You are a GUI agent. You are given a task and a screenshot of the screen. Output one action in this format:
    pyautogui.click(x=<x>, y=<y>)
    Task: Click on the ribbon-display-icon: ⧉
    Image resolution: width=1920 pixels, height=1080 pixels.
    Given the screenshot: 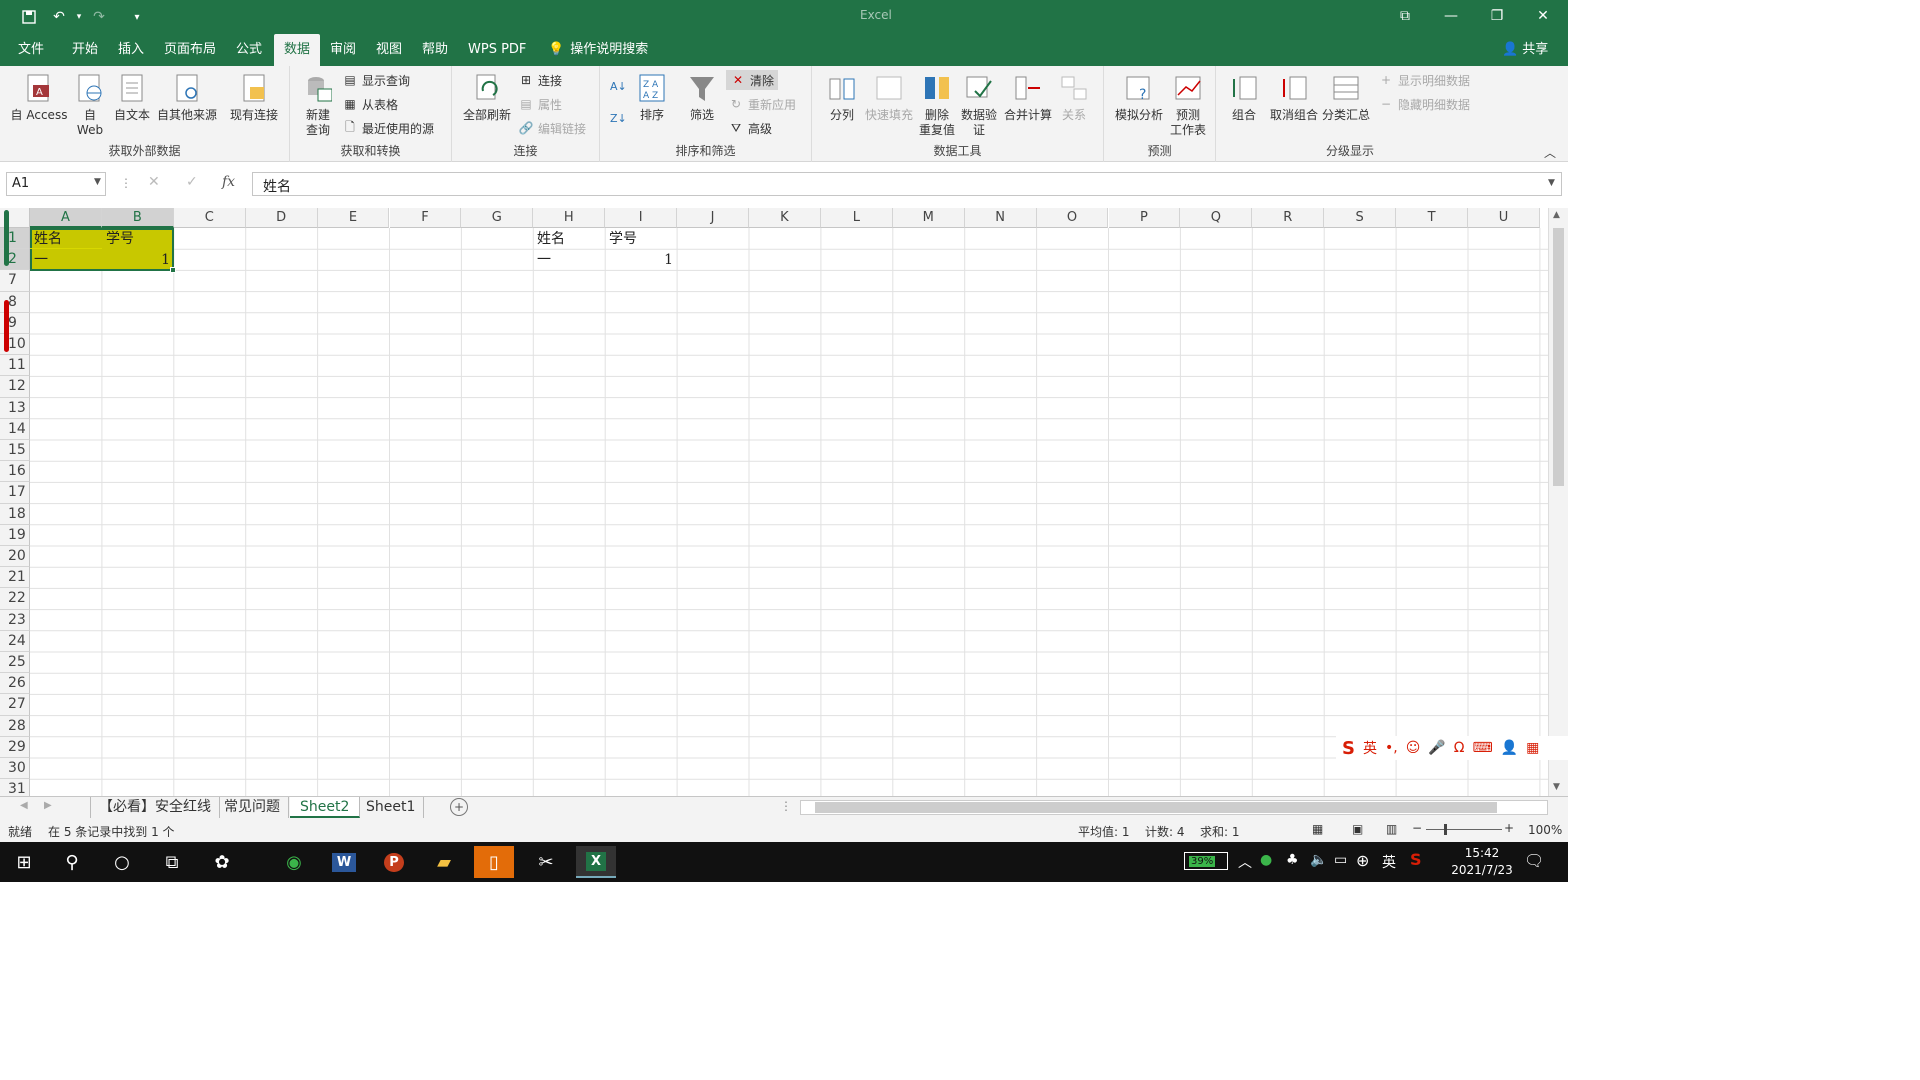 What is the action you would take?
    pyautogui.click(x=1405, y=16)
    